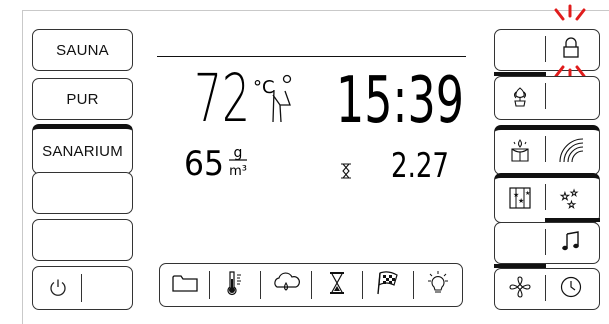 Image resolution: width=609 pixels, height=324 pixels. I want to click on rainbow-light-button, so click(571, 152).